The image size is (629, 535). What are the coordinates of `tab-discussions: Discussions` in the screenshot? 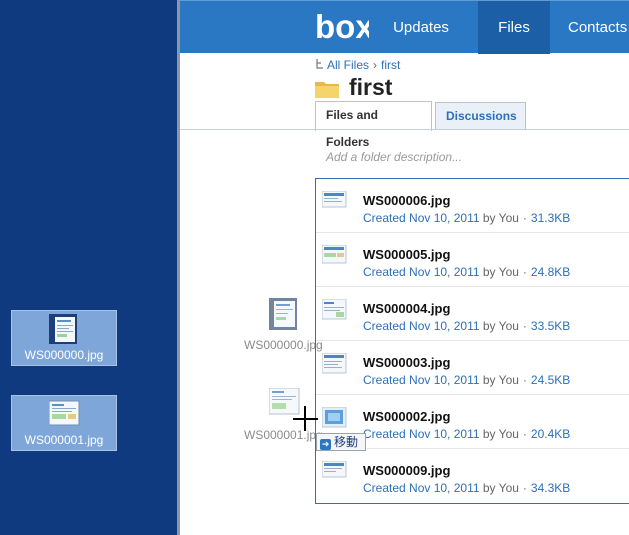 It's located at (480, 115).